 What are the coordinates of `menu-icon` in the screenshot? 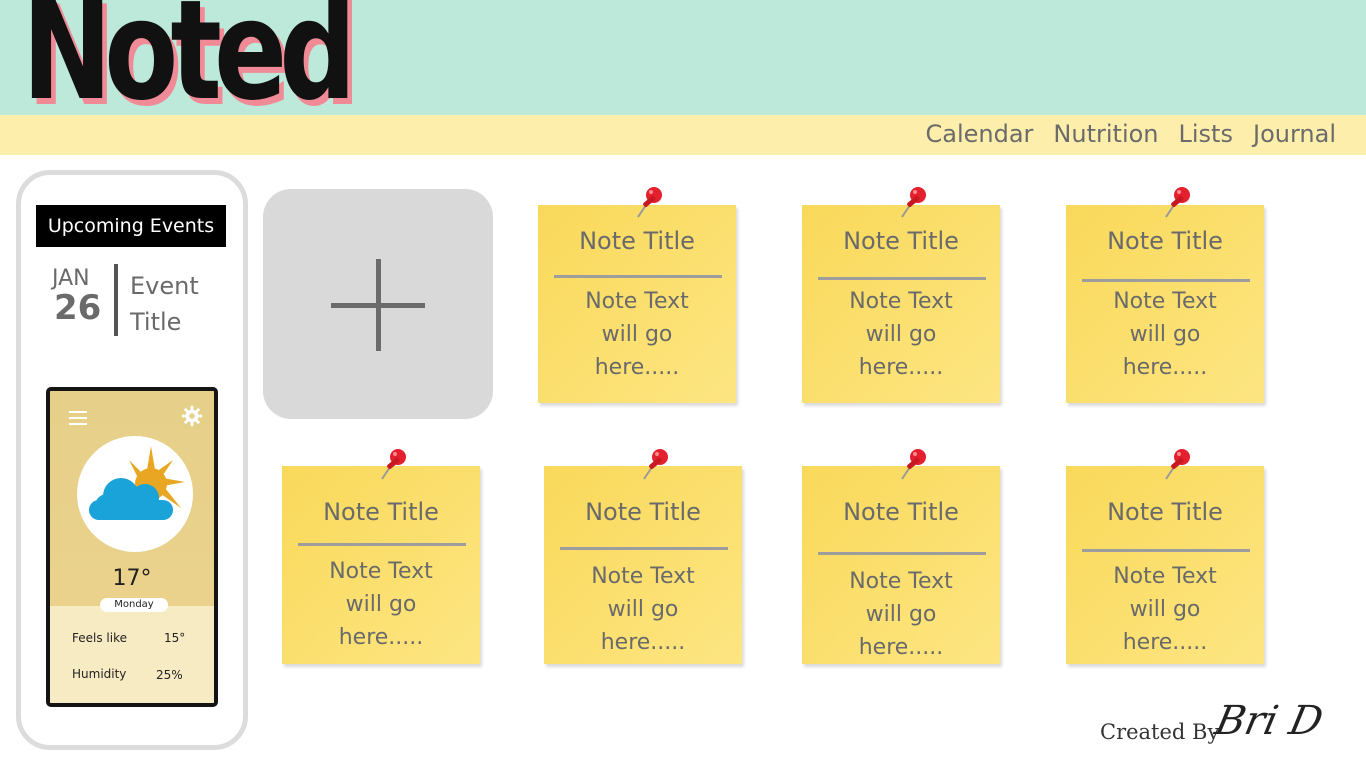 It's located at (78, 418).